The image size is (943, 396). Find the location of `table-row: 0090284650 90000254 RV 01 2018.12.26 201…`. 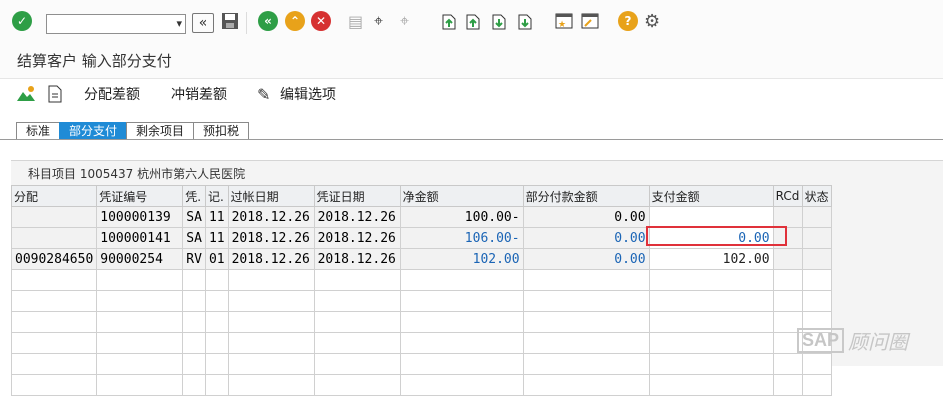

table-row: 0090284650 90000254 RV 01 2018.12.26 201… is located at coordinates (421, 259).